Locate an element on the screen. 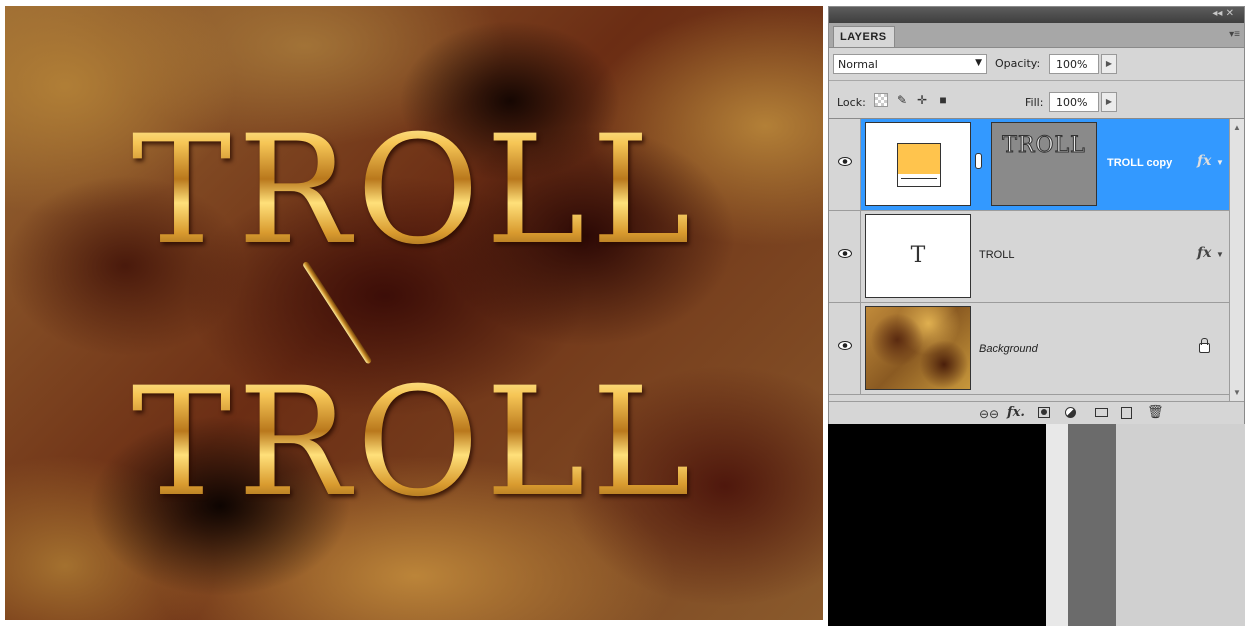 The width and height of the screenshot is (1245, 626). opacity-input: 100% is located at coordinates (1074, 64).